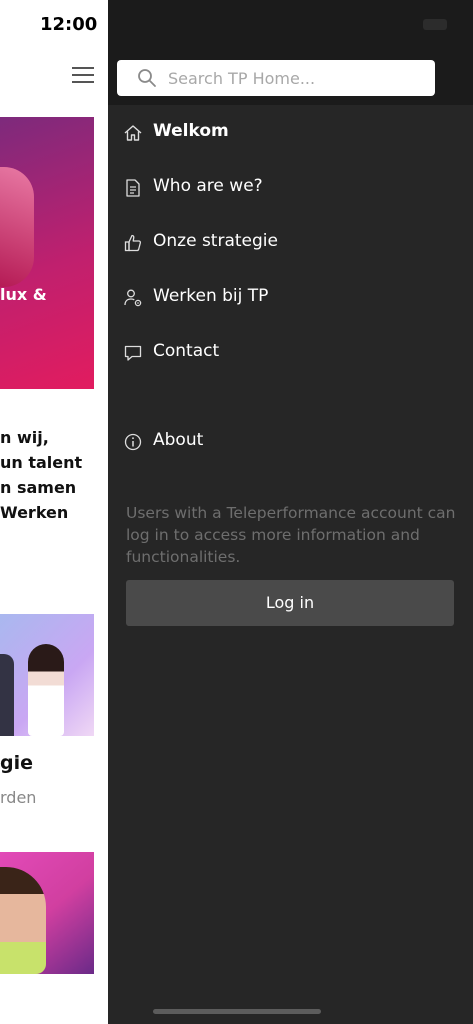 This screenshot has height=1024, width=473. Describe the element at coordinates (133, 353) in the screenshot. I see `chat-bubble-icon` at that location.